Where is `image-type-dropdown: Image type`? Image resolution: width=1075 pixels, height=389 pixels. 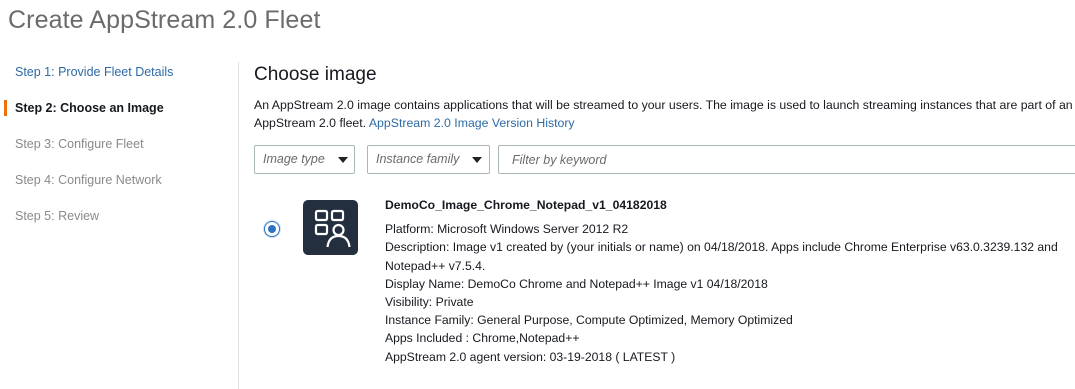 image-type-dropdown: Image type is located at coordinates (304, 159).